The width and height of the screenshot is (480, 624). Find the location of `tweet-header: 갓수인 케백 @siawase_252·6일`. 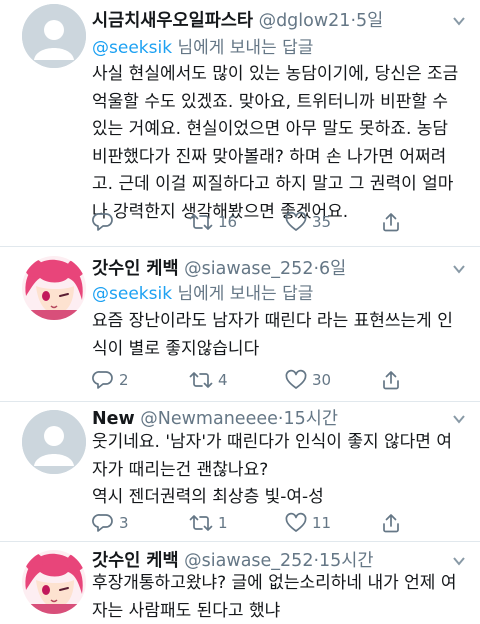

tweet-header: 갓수인 케백 @siawase_252·6일 is located at coordinates (219, 269).